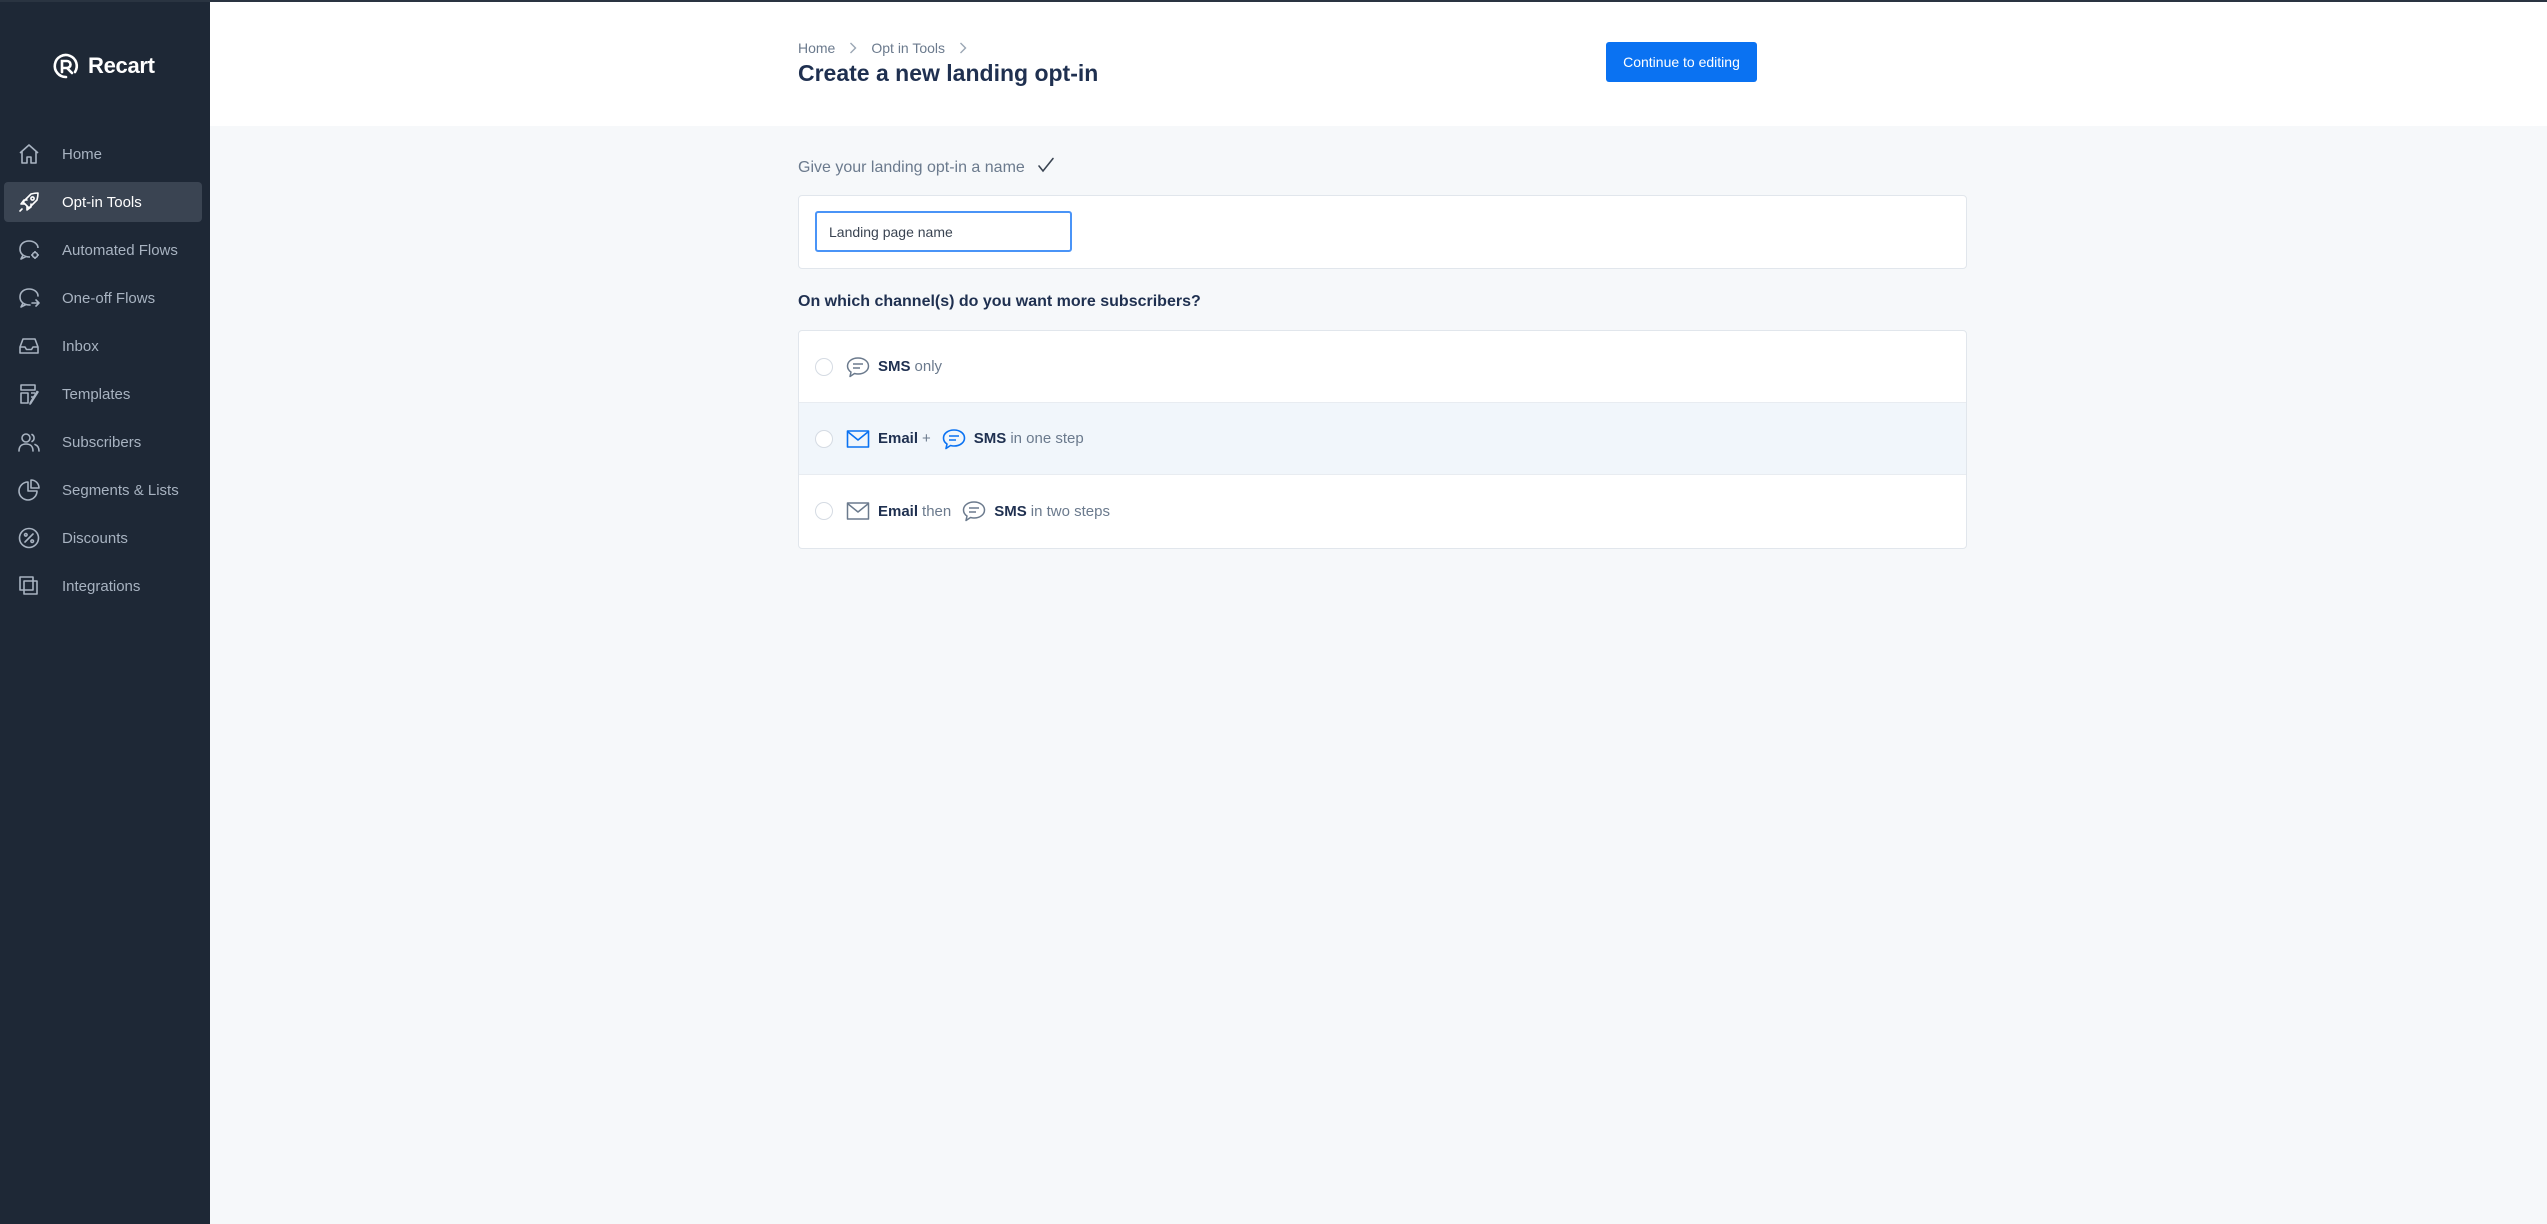  I want to click on inbox-icon, so click(29, 346).